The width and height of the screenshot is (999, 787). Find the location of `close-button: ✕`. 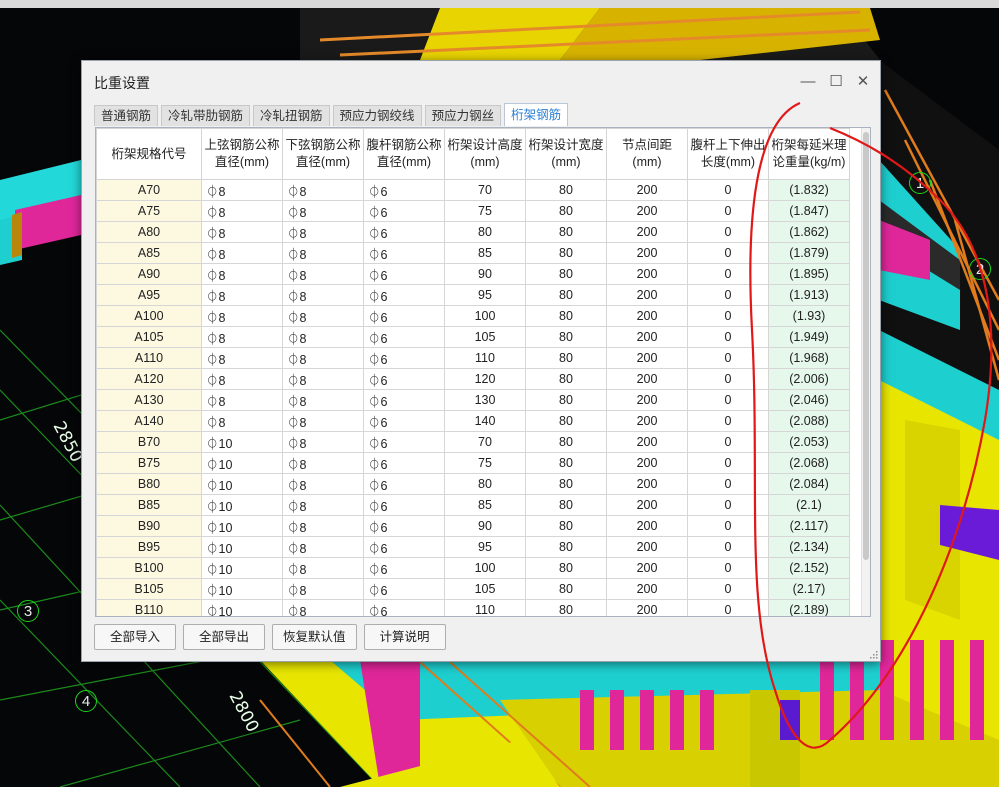

close-button: ✕ is located at coordinates (863, 81).